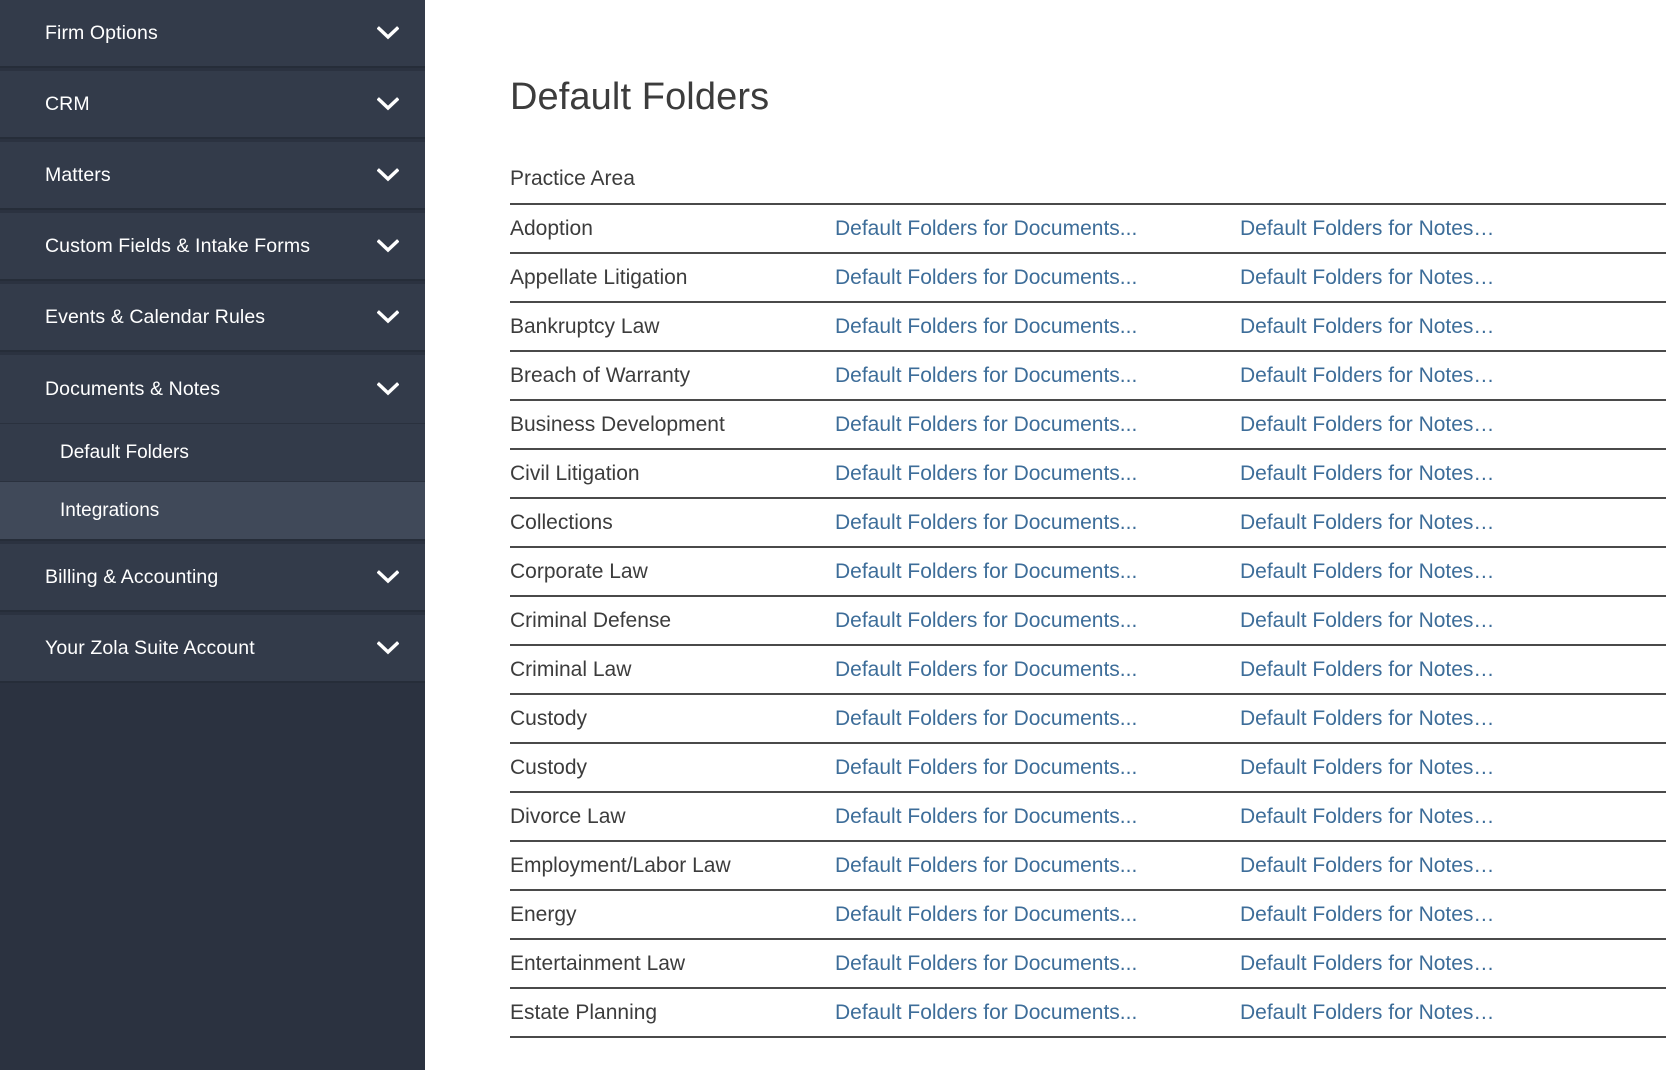  I want to click on sidebar-item-firm-options: Firm Options, so click(212, 34).